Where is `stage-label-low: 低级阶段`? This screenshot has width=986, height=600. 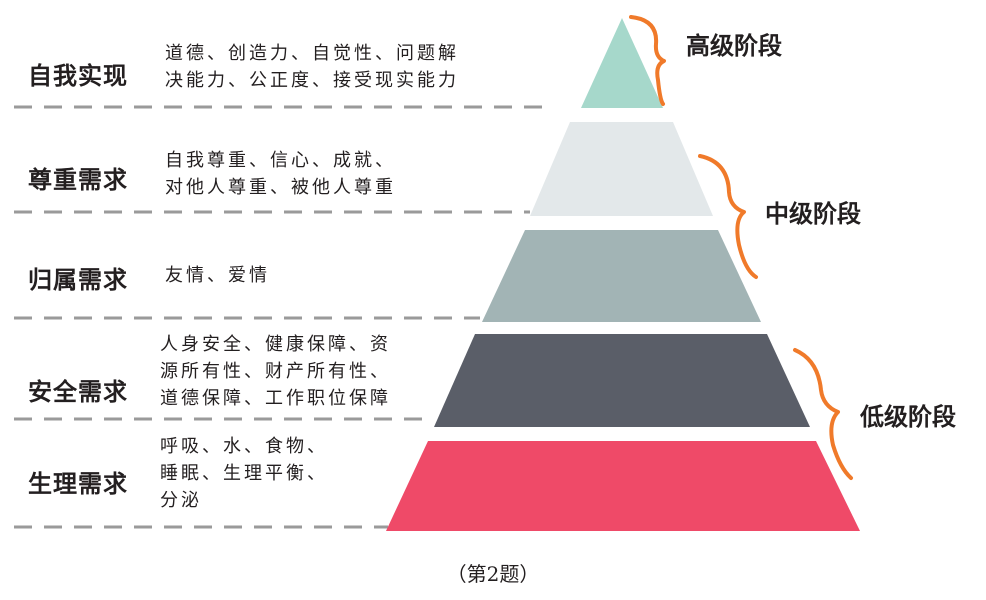
stage-label-low: 低级阶段 is located at coordinates (908, 417).